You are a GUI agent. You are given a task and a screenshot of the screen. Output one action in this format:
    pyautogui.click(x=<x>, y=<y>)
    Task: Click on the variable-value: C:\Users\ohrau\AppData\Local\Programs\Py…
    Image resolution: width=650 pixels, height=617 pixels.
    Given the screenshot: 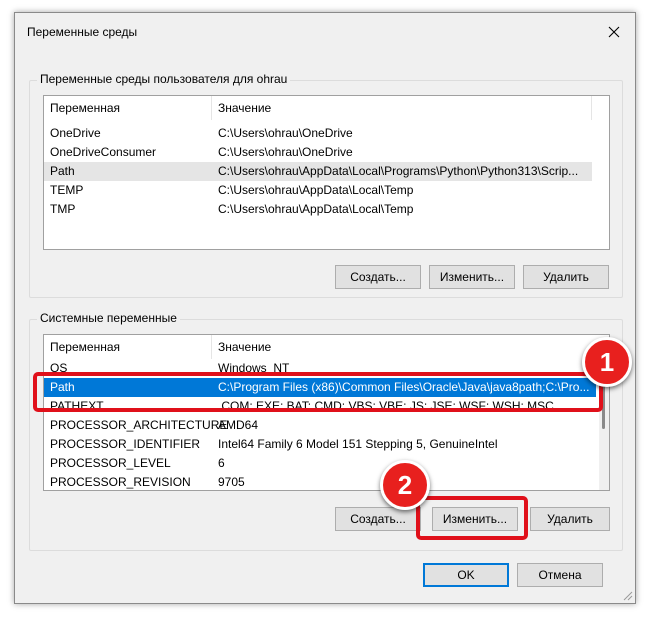 What is the action you would take?
    pyautogui.click(x=398, y=171)
    